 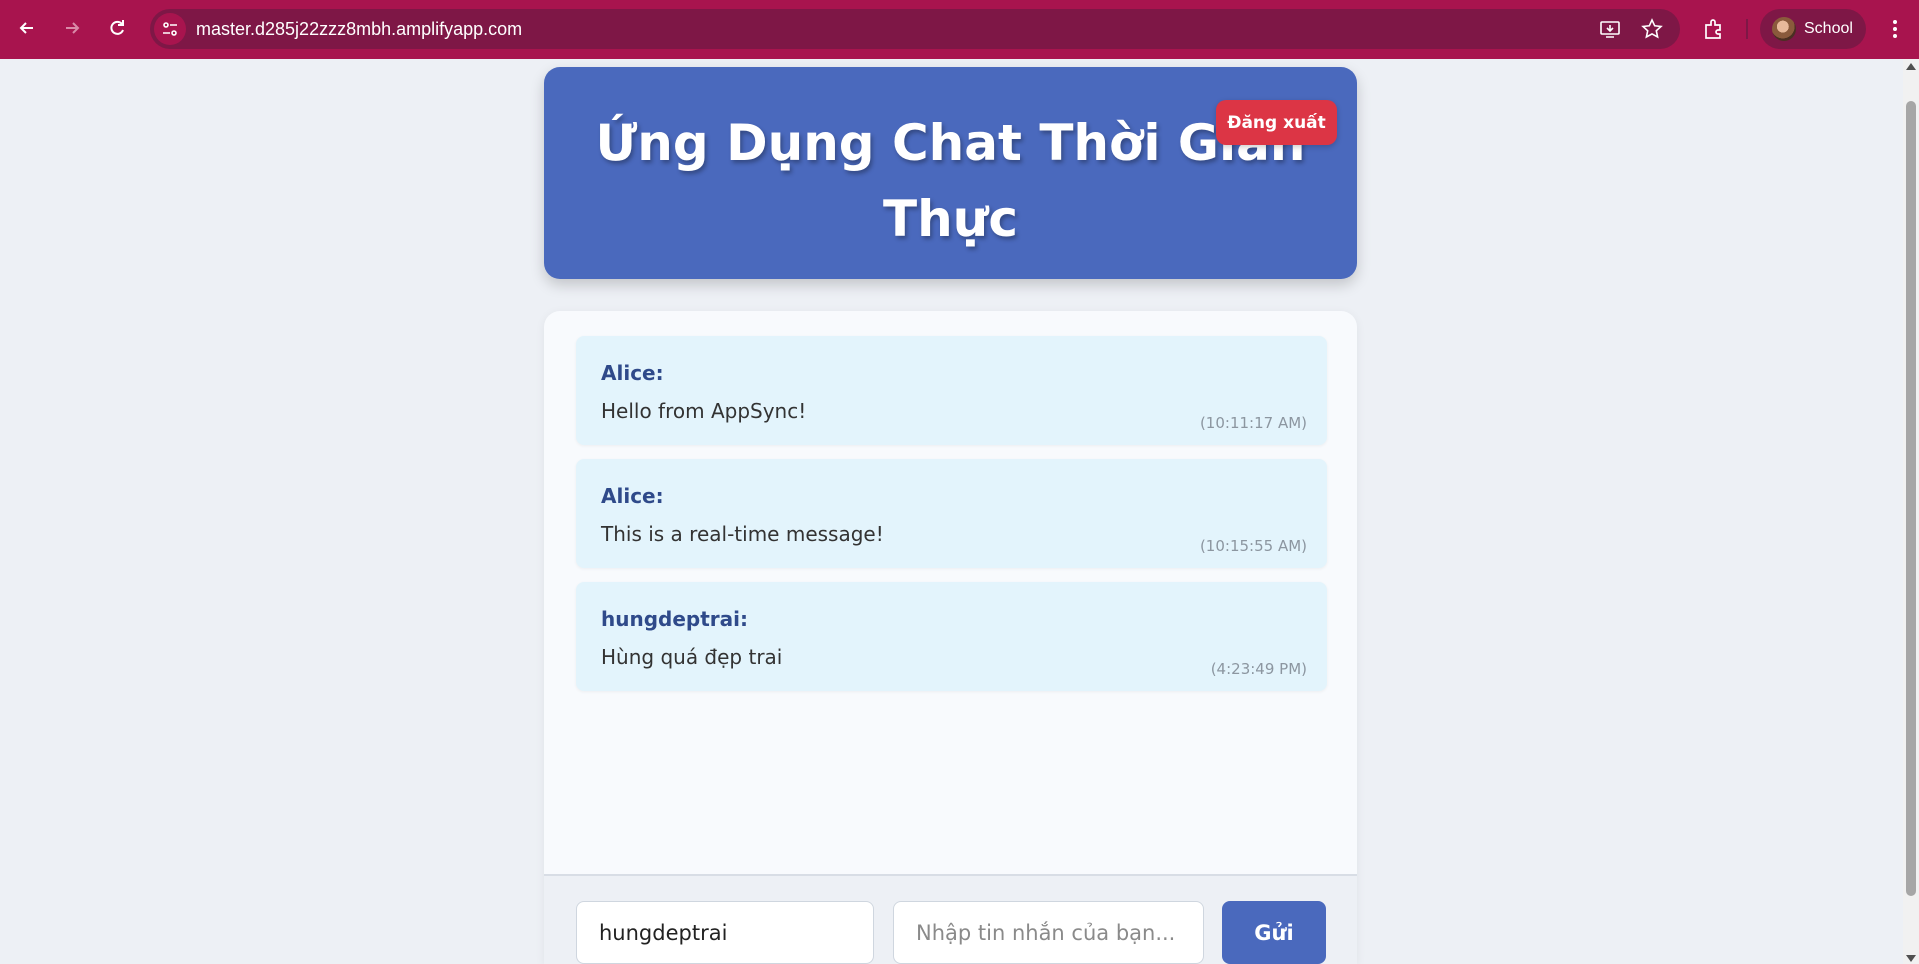 I want to click on toolbar-separator, so click(x=1747, y=29).